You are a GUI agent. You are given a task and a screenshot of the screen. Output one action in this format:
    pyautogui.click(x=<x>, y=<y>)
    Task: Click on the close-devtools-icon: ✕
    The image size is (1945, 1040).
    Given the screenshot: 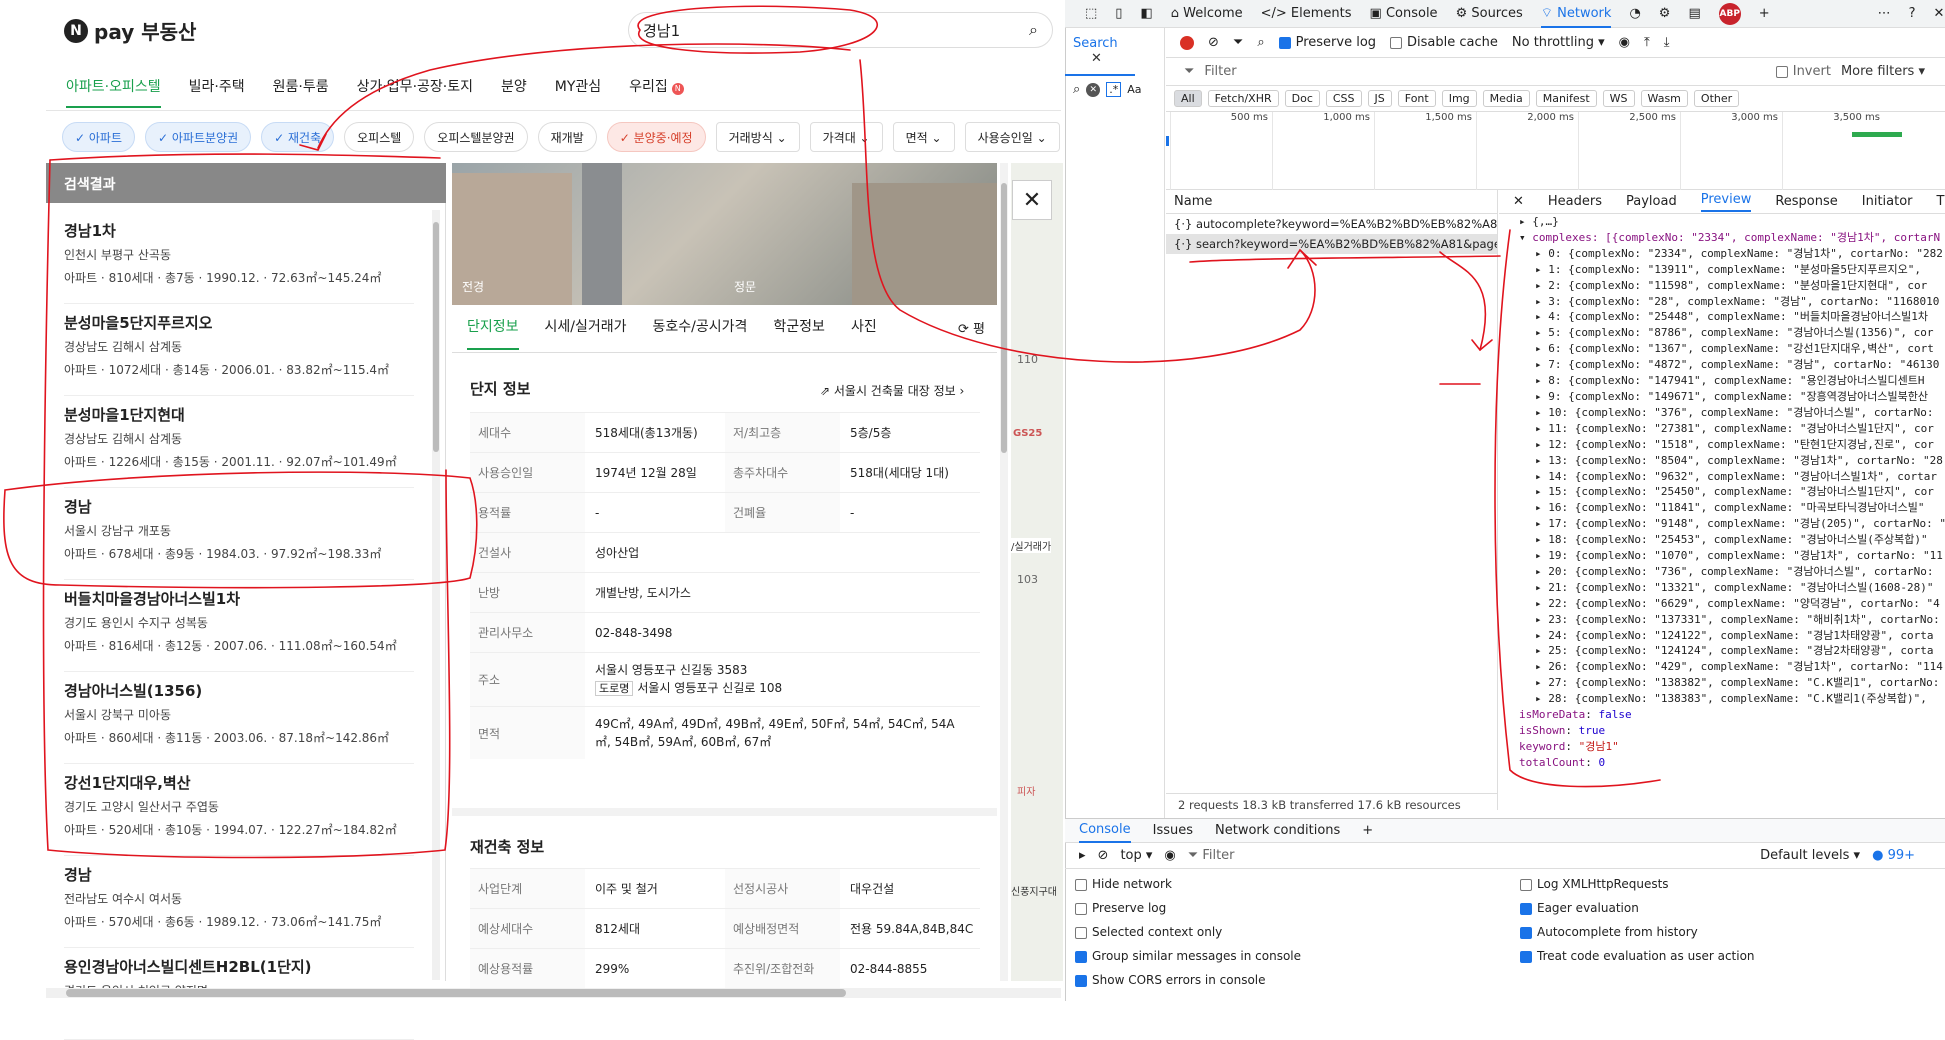 What is the action you would take?
    pyautogui.click(x=1939, y=13)
    